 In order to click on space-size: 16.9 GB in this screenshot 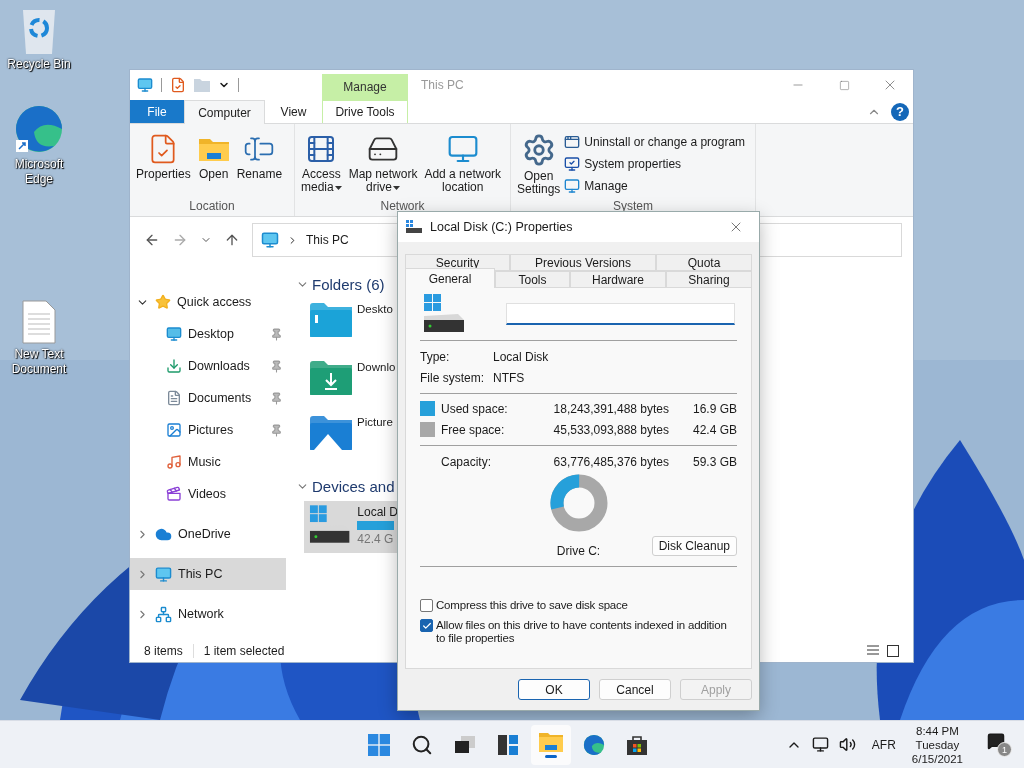, I will do `click(714, 408)`.